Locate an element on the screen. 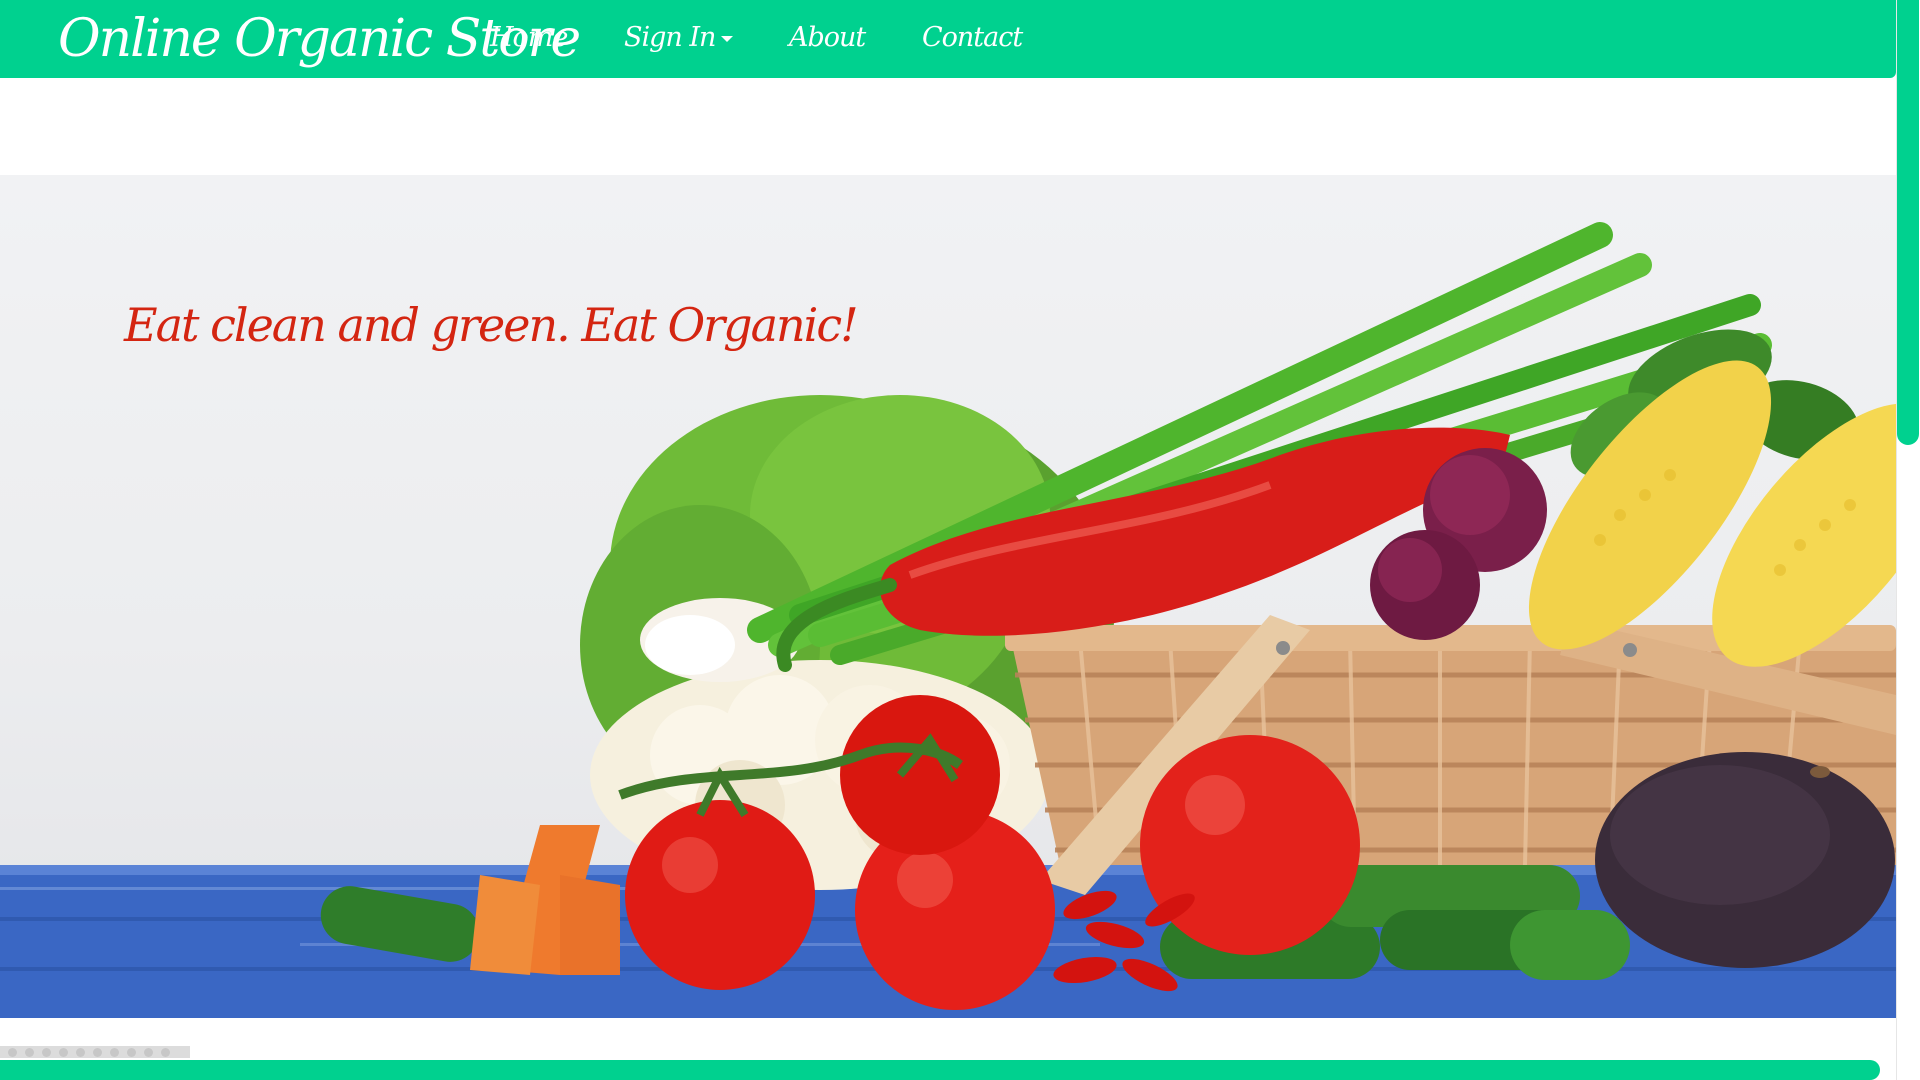  carousel-indicators is located at coordinates (95, 1052).